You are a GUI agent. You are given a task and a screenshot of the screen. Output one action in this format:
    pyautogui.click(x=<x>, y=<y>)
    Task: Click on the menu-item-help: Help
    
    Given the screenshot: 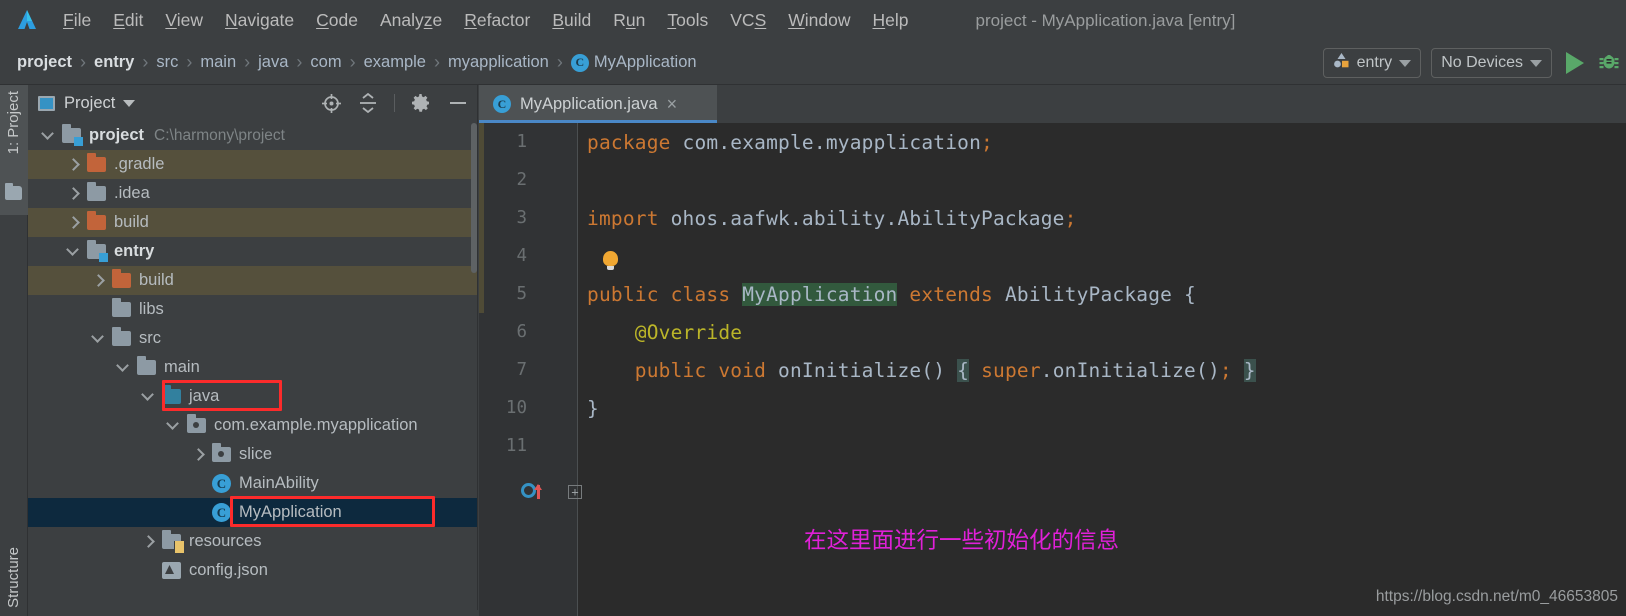 What is the action you would take?
    pyautogui.click(x=891, y=20)
    